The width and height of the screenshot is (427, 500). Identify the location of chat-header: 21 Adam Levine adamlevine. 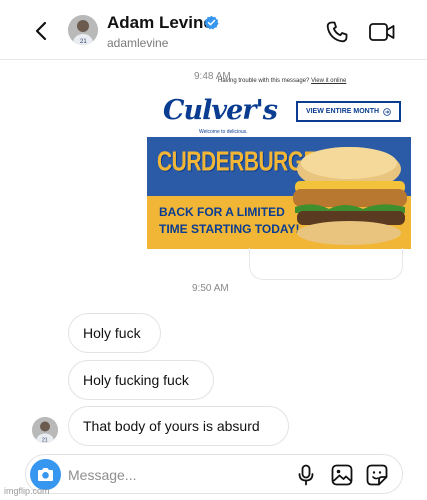
(213, 30).